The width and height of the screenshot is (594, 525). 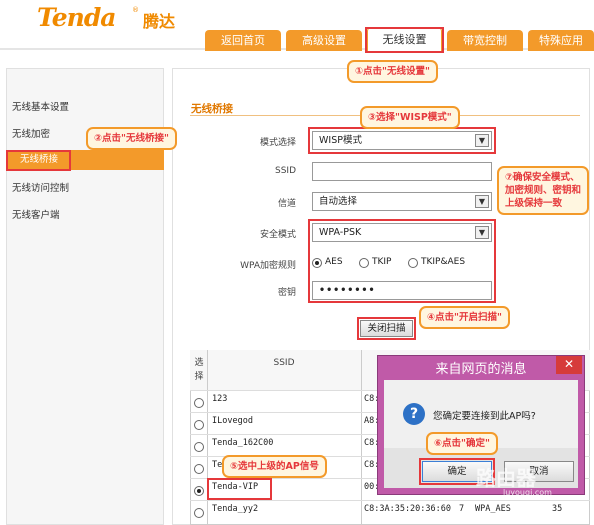 What do you see at coordinates (87, 108) in the screenshot?
I see `sidebar-item-basic: 无线基本设置` at bounding box center [87, 108].